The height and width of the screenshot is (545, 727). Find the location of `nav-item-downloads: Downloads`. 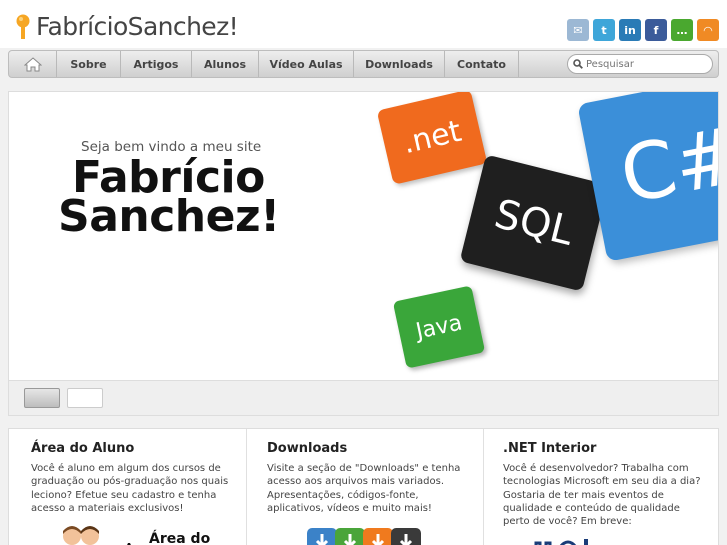

nav-item-downloads: Downloads is located at coordinates (399, 64).